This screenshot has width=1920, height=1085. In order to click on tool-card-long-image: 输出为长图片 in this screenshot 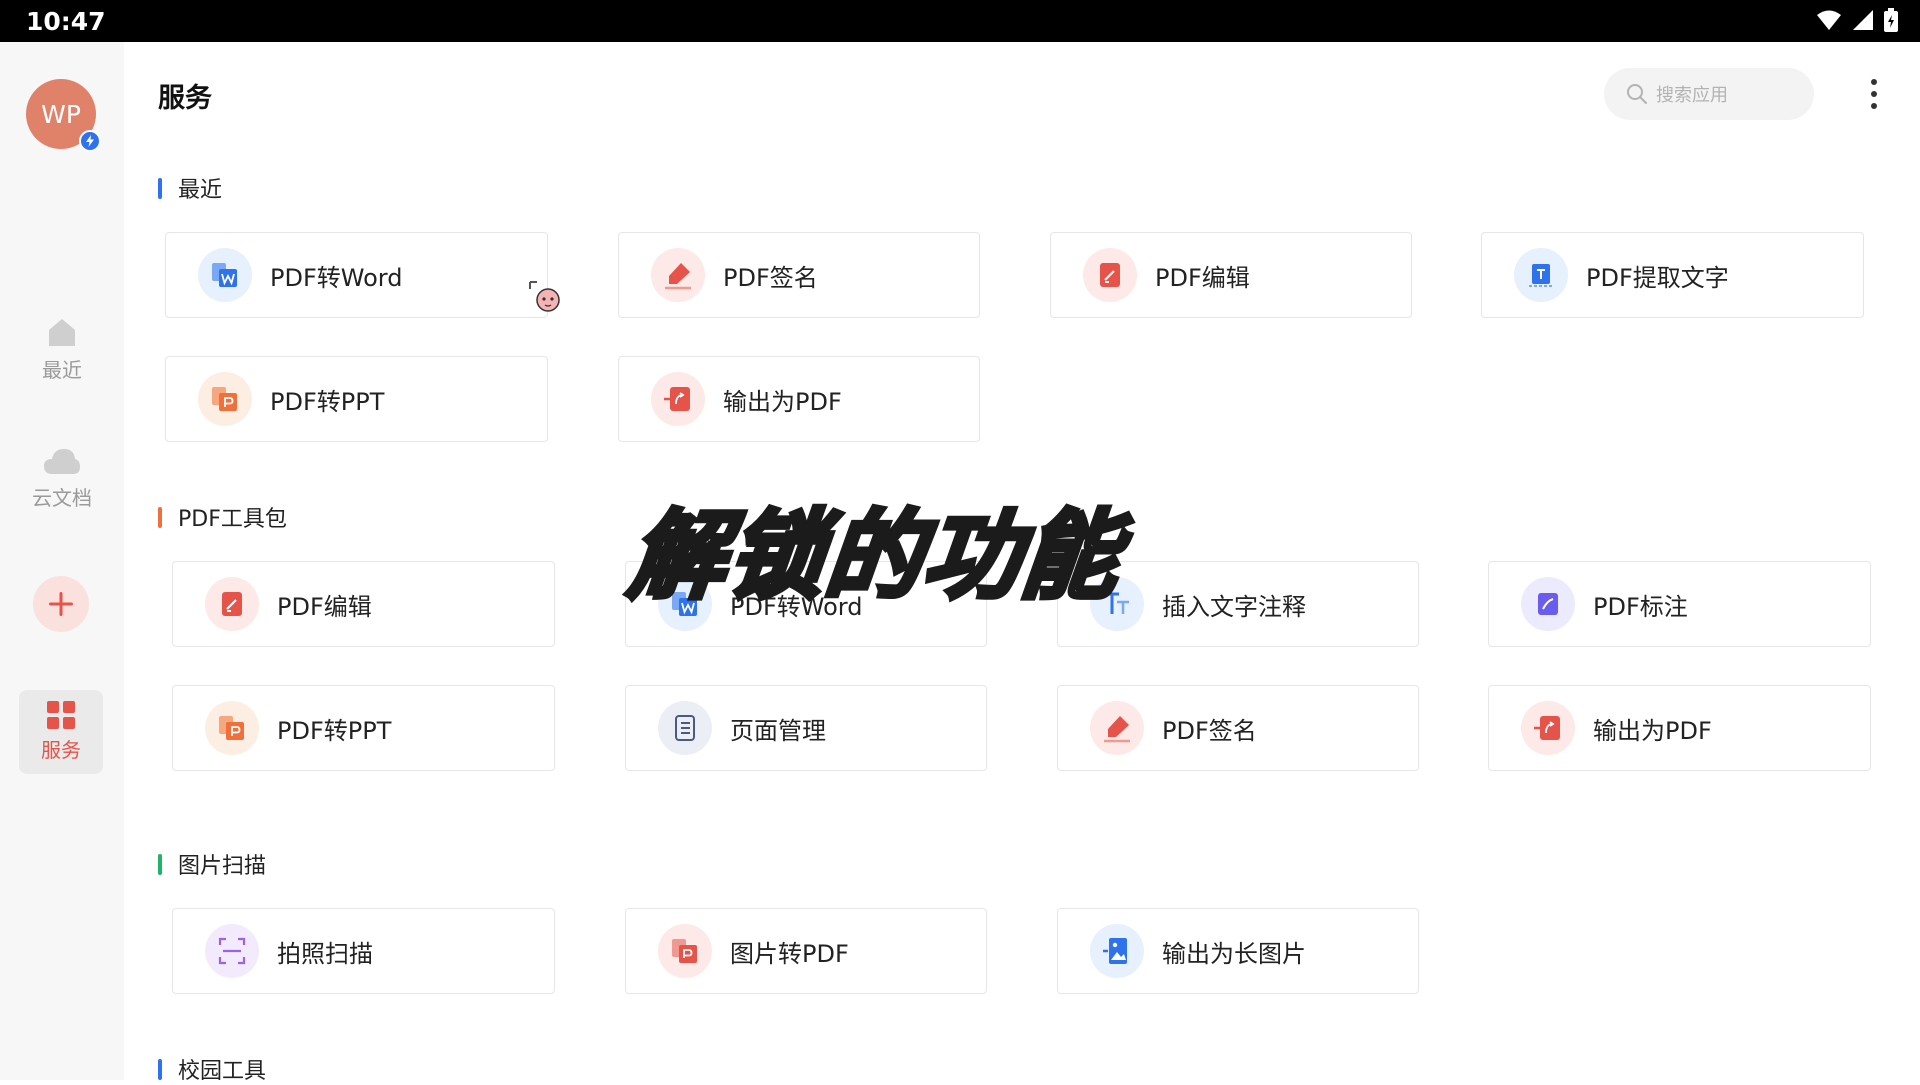, I will do `click(1238, 951)`.